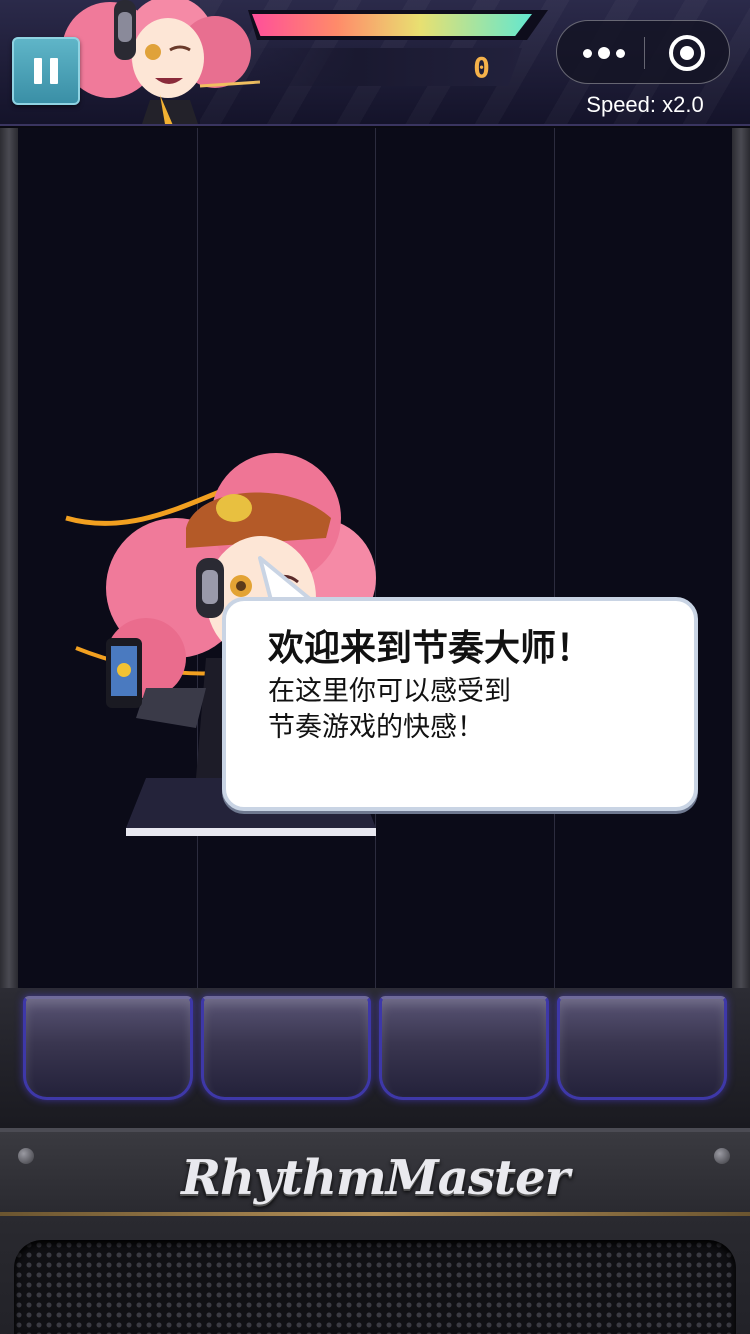 The width and height of the screenshot is (750, 1334). I want to click on health-bar, so click(398, 25).